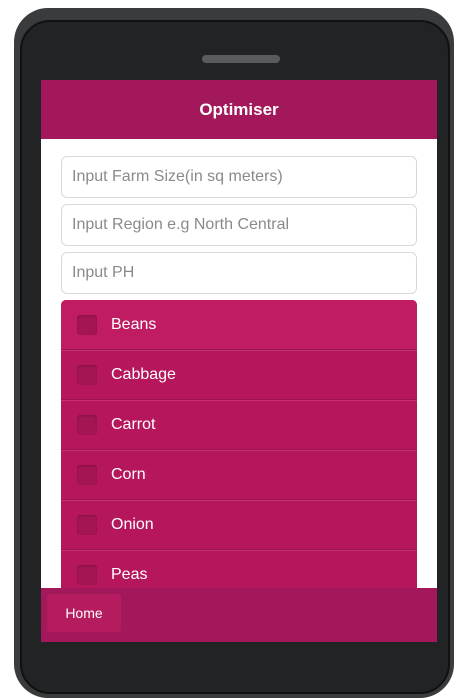 The width and height of the screenshot is (461, 698). Describe the element at coordinates (239, 273) in the screenshot. I see `ph-input` at that location.